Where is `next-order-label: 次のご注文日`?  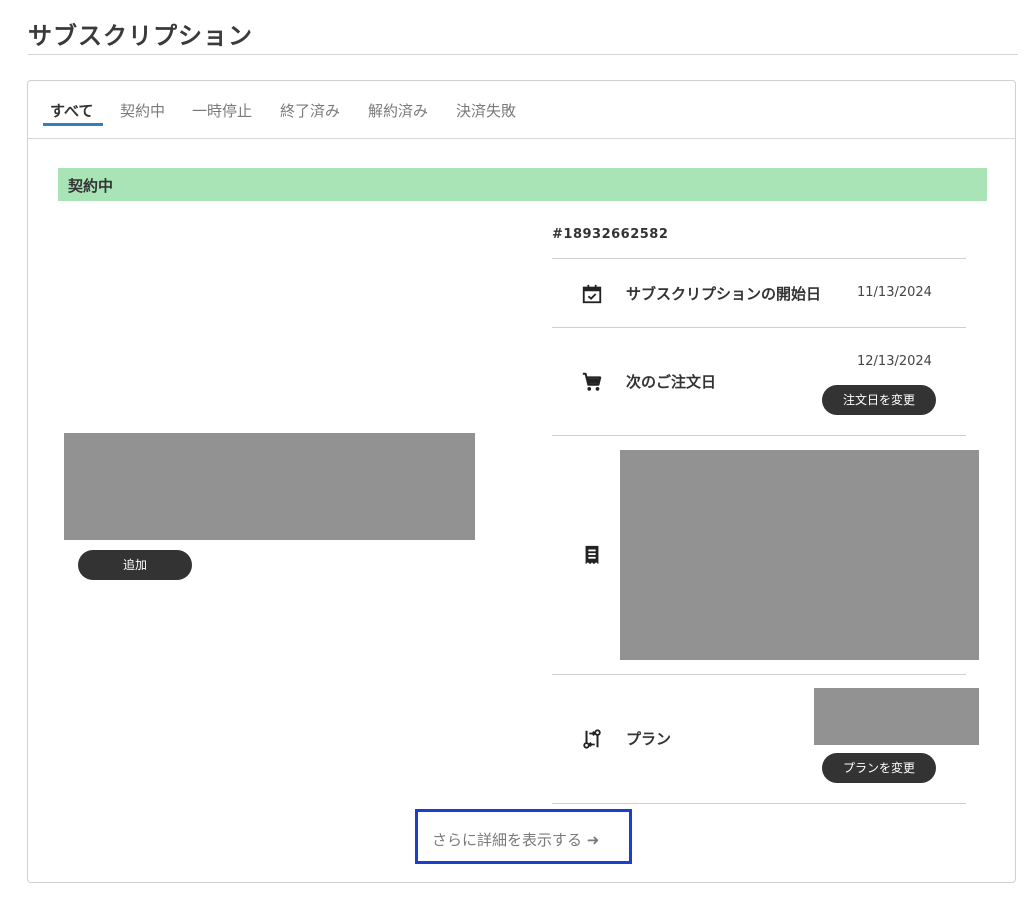
next-order-label: 次のご注文日 is located at coordinates (671, 382).